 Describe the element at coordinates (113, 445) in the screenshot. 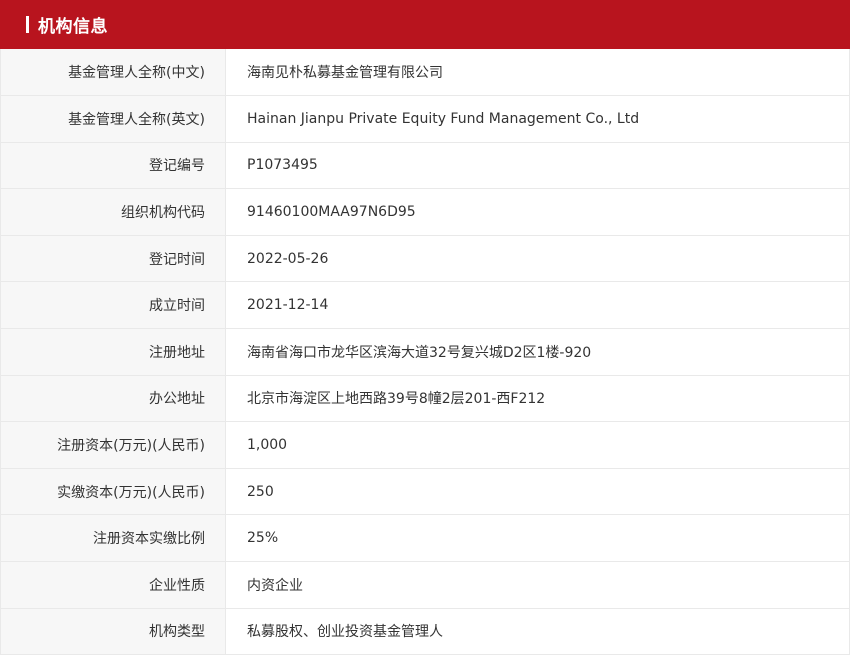

I see `row-label: 注册资本(万元)(人民币)` at that location.